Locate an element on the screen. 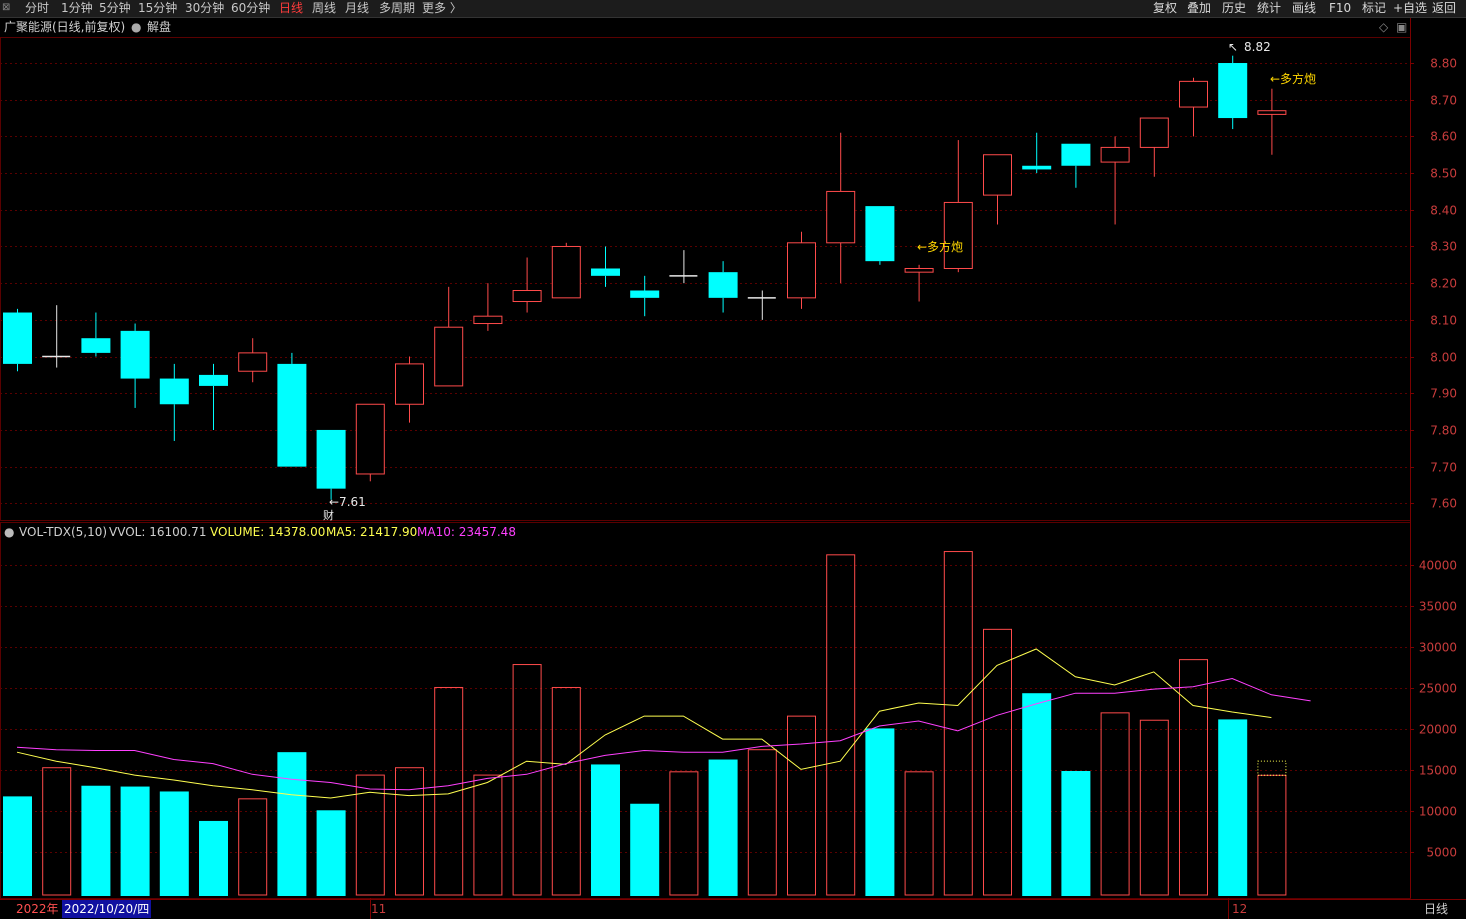  price-tick-label: 8.00 is located at coordinates (1443, 358).